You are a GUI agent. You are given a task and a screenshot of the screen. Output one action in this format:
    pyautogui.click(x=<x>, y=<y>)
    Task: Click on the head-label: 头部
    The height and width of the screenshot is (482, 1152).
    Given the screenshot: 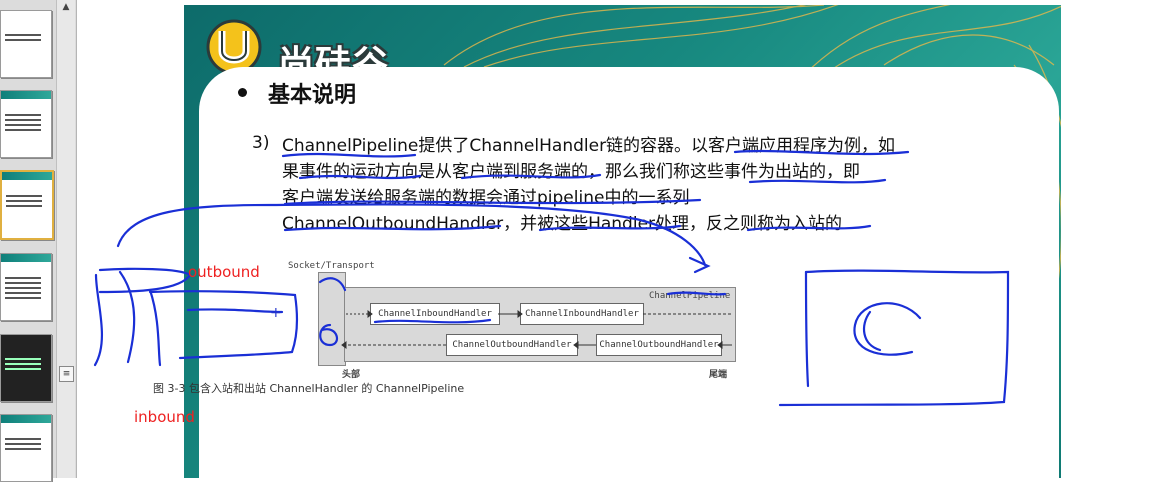 What is the action you would take?
    pyautogui.click(x=351, y=375)
    